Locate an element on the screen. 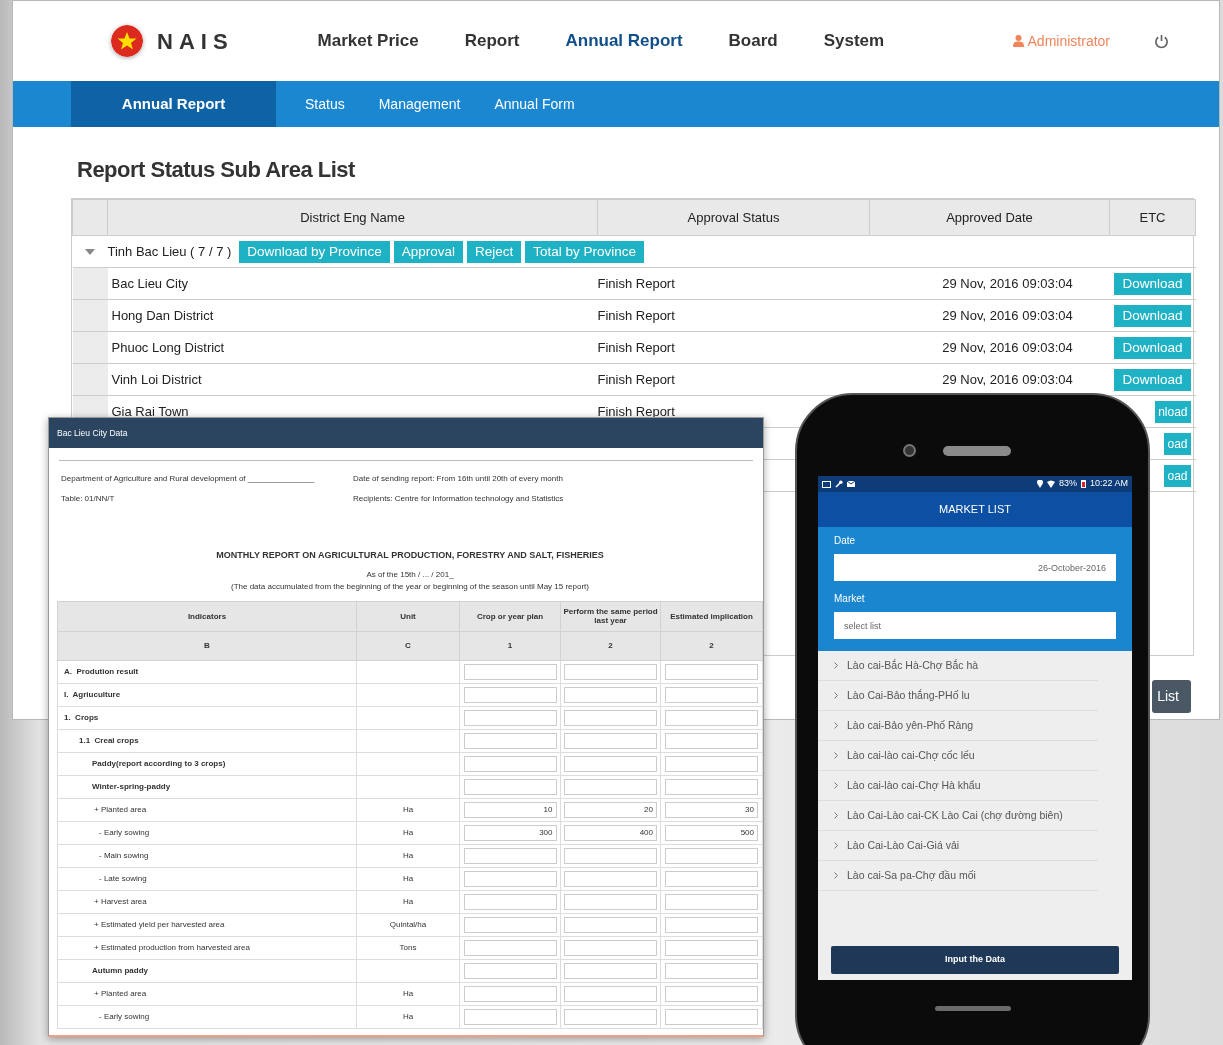 This screenshot has width=1223, height=1045. district-name: Gia Rai Town is located at coordinates (150, 411).